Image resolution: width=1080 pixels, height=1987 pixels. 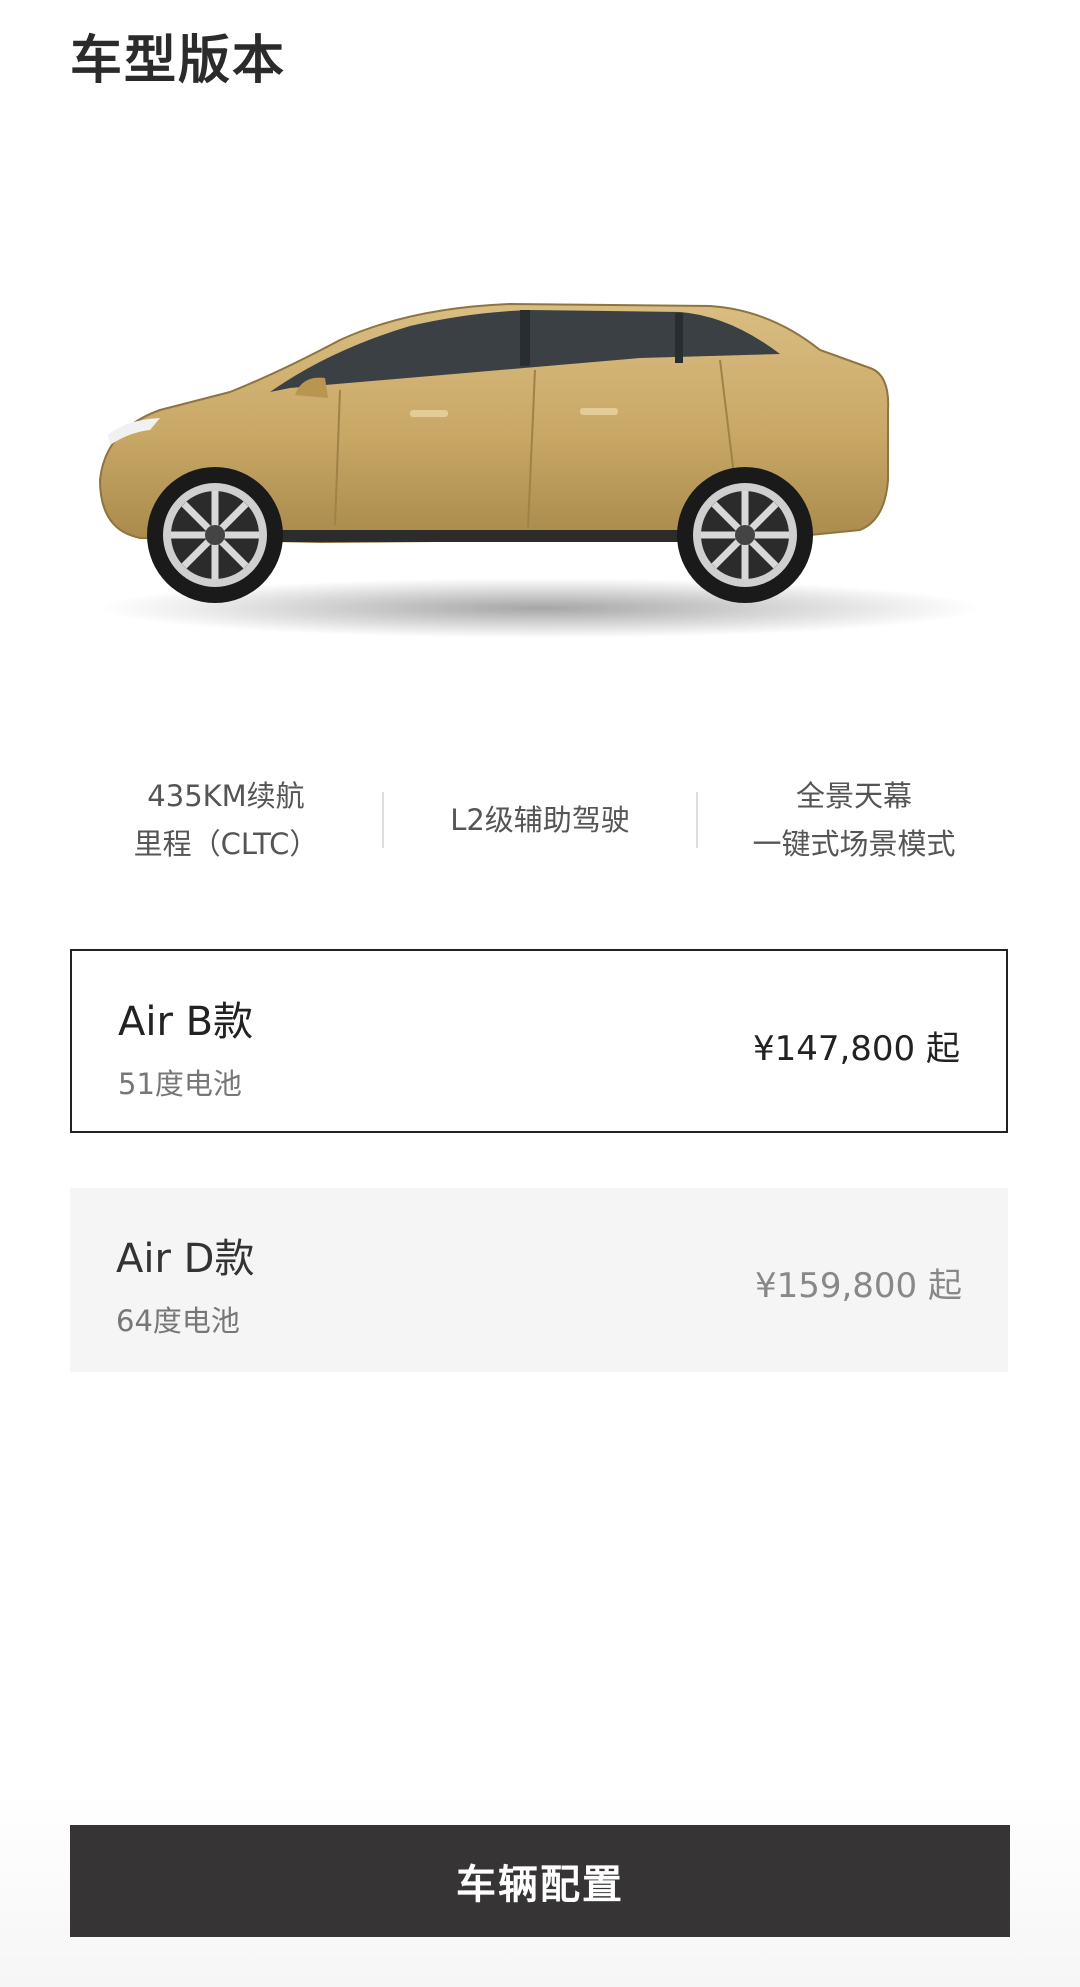 What do you see at coordinates (858, 1286) in the screenshot?
I see `model-price: ¥159,800 起` at bounding box center [858, 1286].